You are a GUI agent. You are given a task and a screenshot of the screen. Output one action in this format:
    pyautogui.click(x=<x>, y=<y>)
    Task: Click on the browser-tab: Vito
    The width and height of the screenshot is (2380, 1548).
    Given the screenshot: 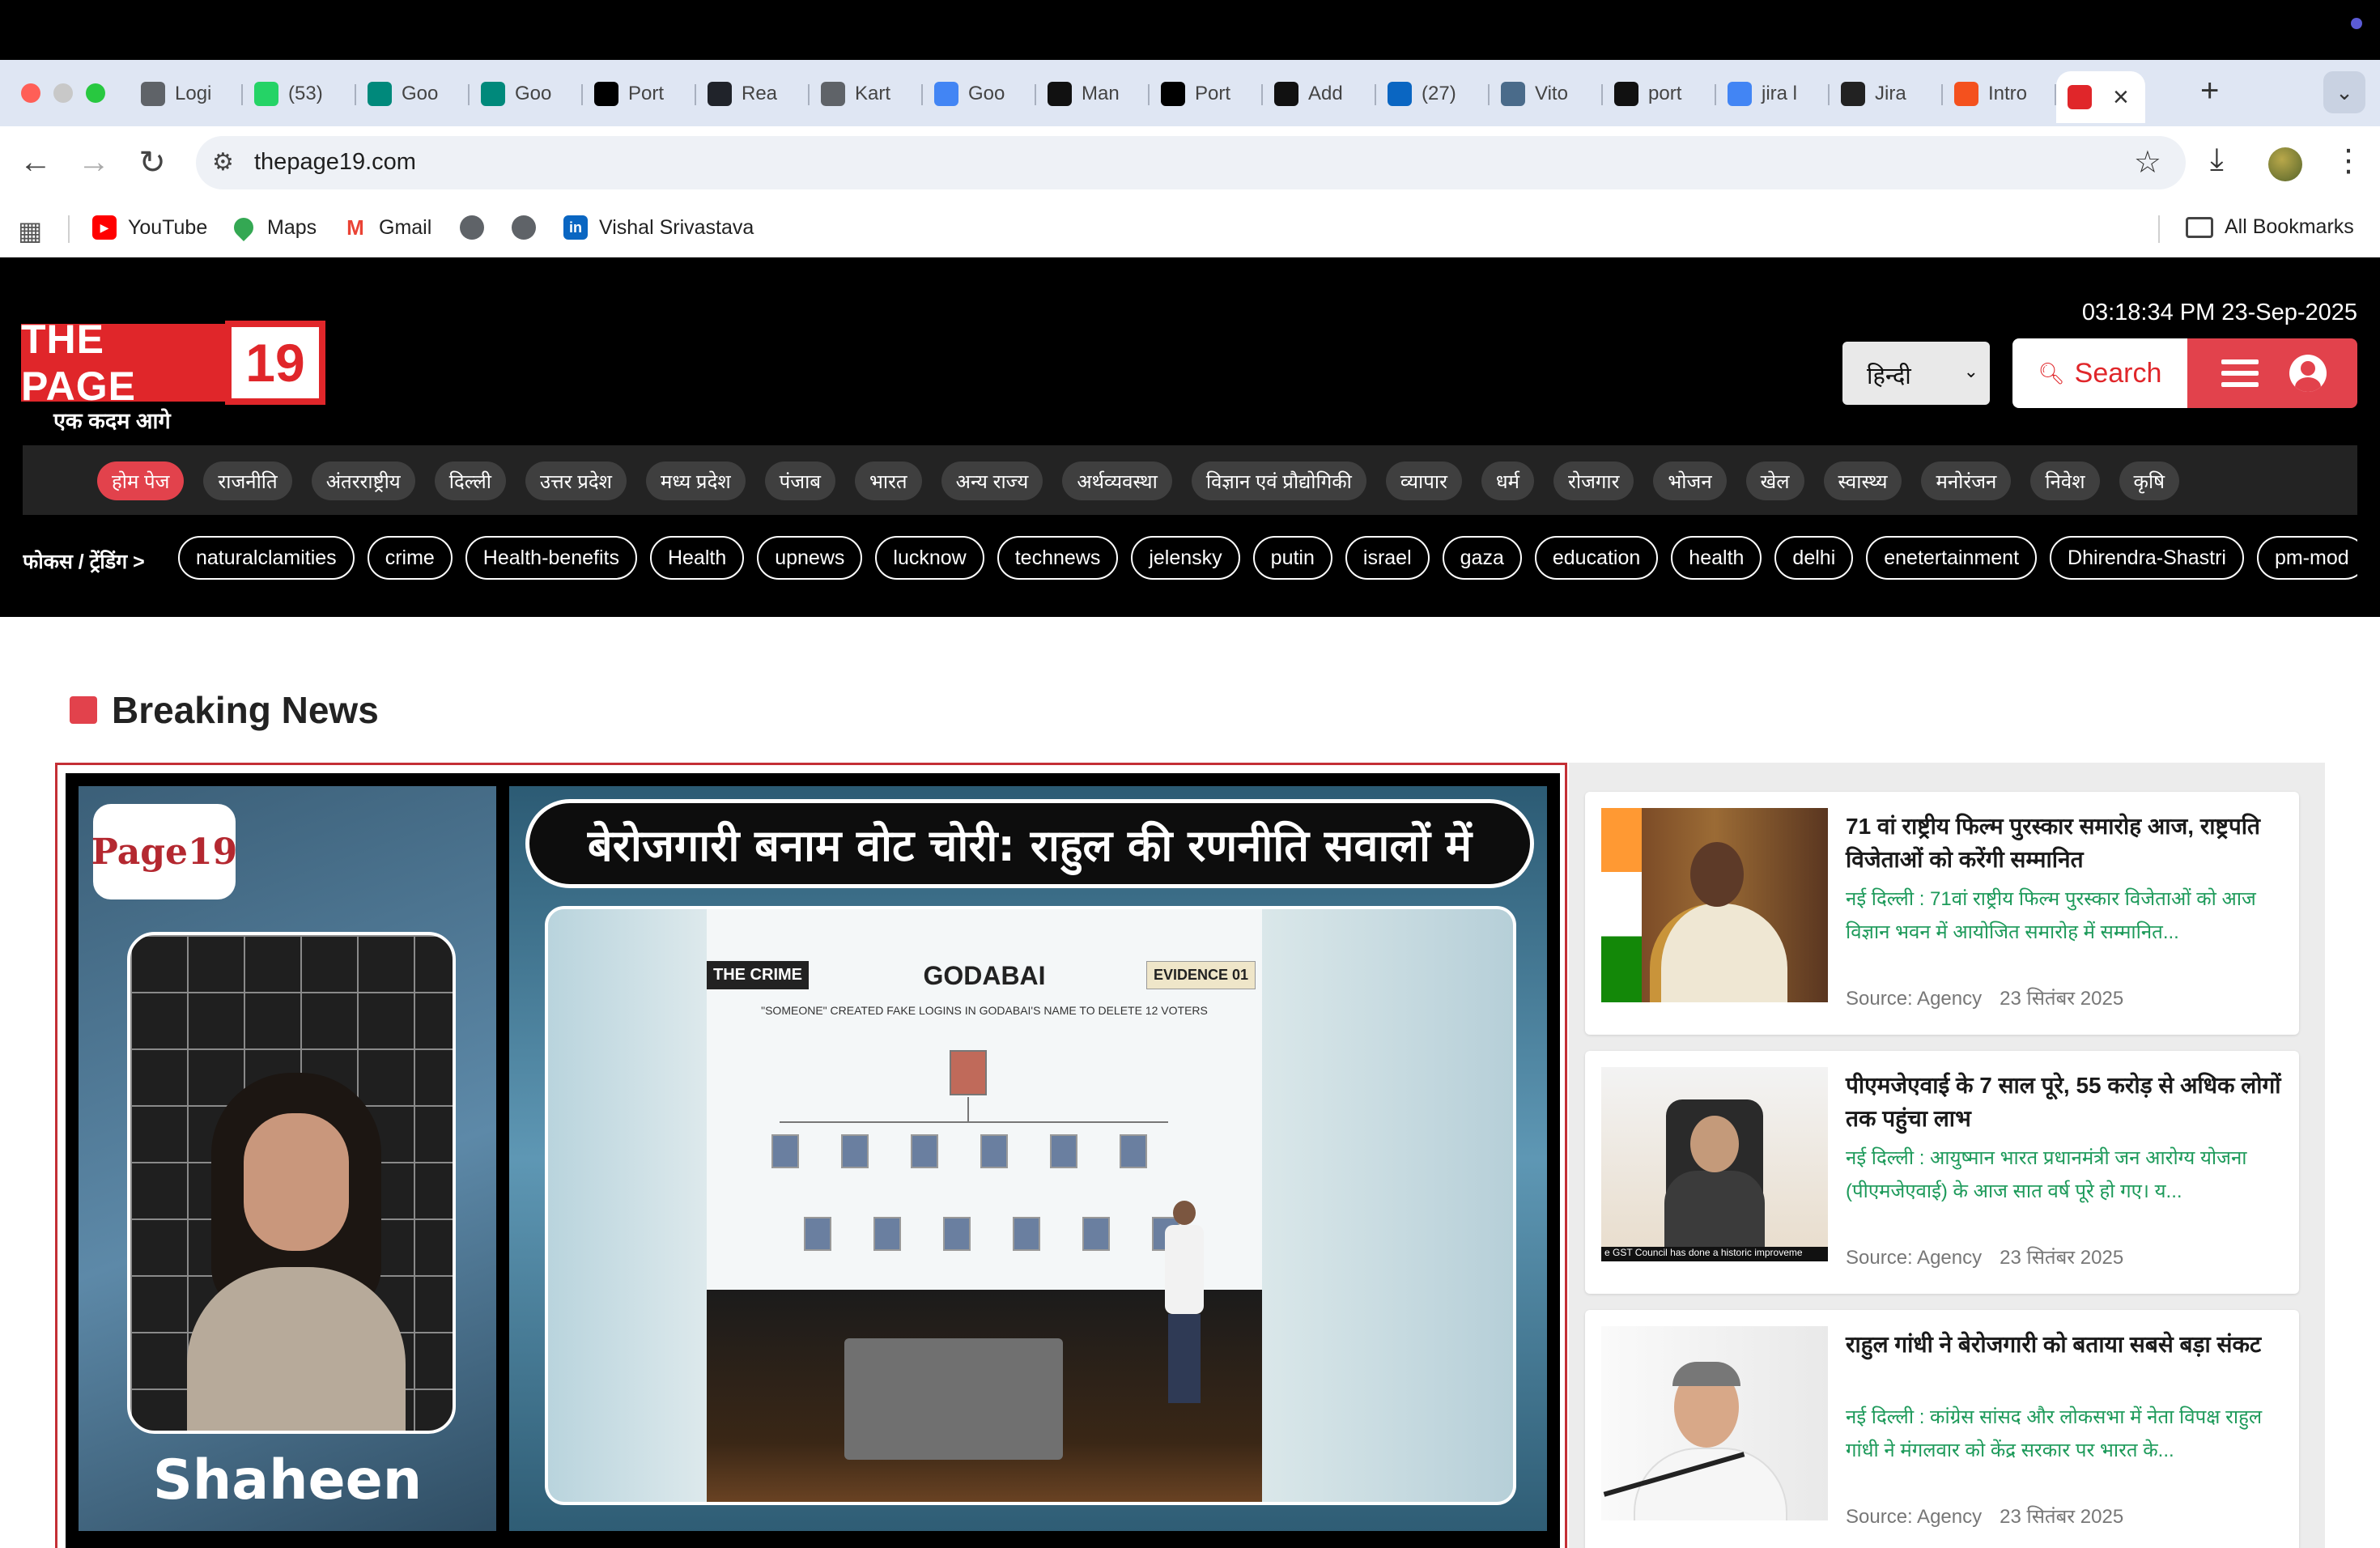 What is the action you would take?
    pyautogui.click(x=1546, y=94)
    